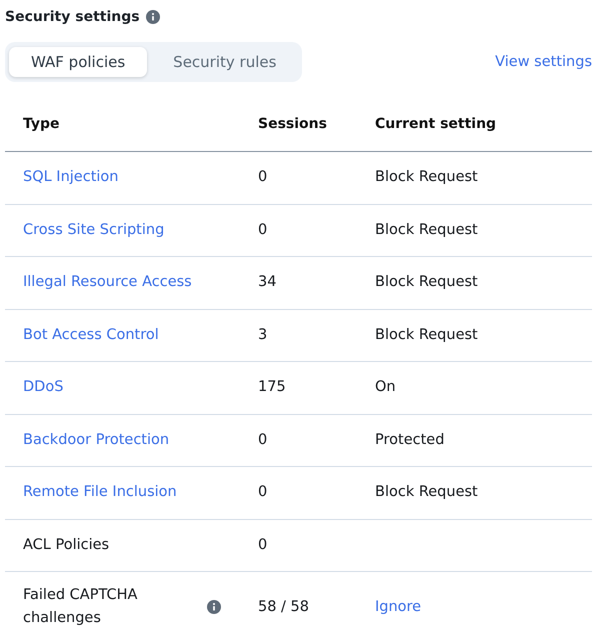 This screenshot has width=610, height=631. I want to click on table-cell-text: 3, so click(263, 335).